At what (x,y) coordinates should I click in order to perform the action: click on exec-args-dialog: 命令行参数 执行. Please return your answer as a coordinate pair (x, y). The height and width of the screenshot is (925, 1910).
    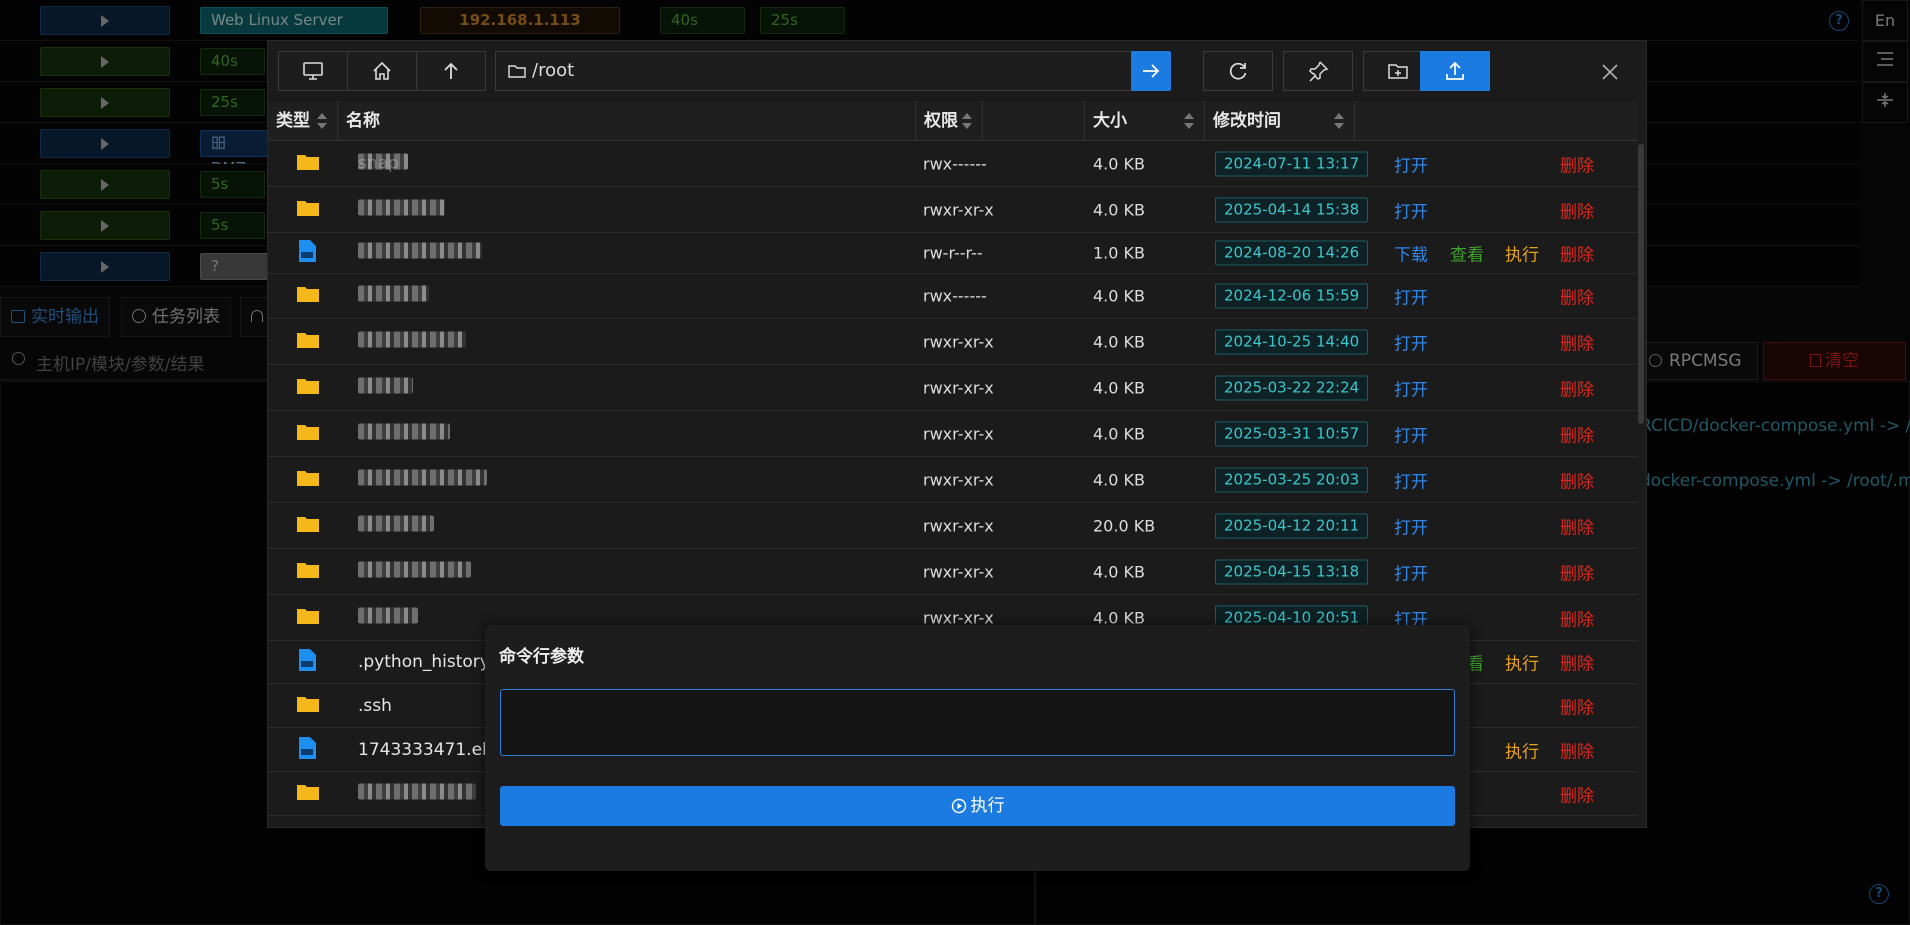
    Looking at the image, I should click on (977, 748).